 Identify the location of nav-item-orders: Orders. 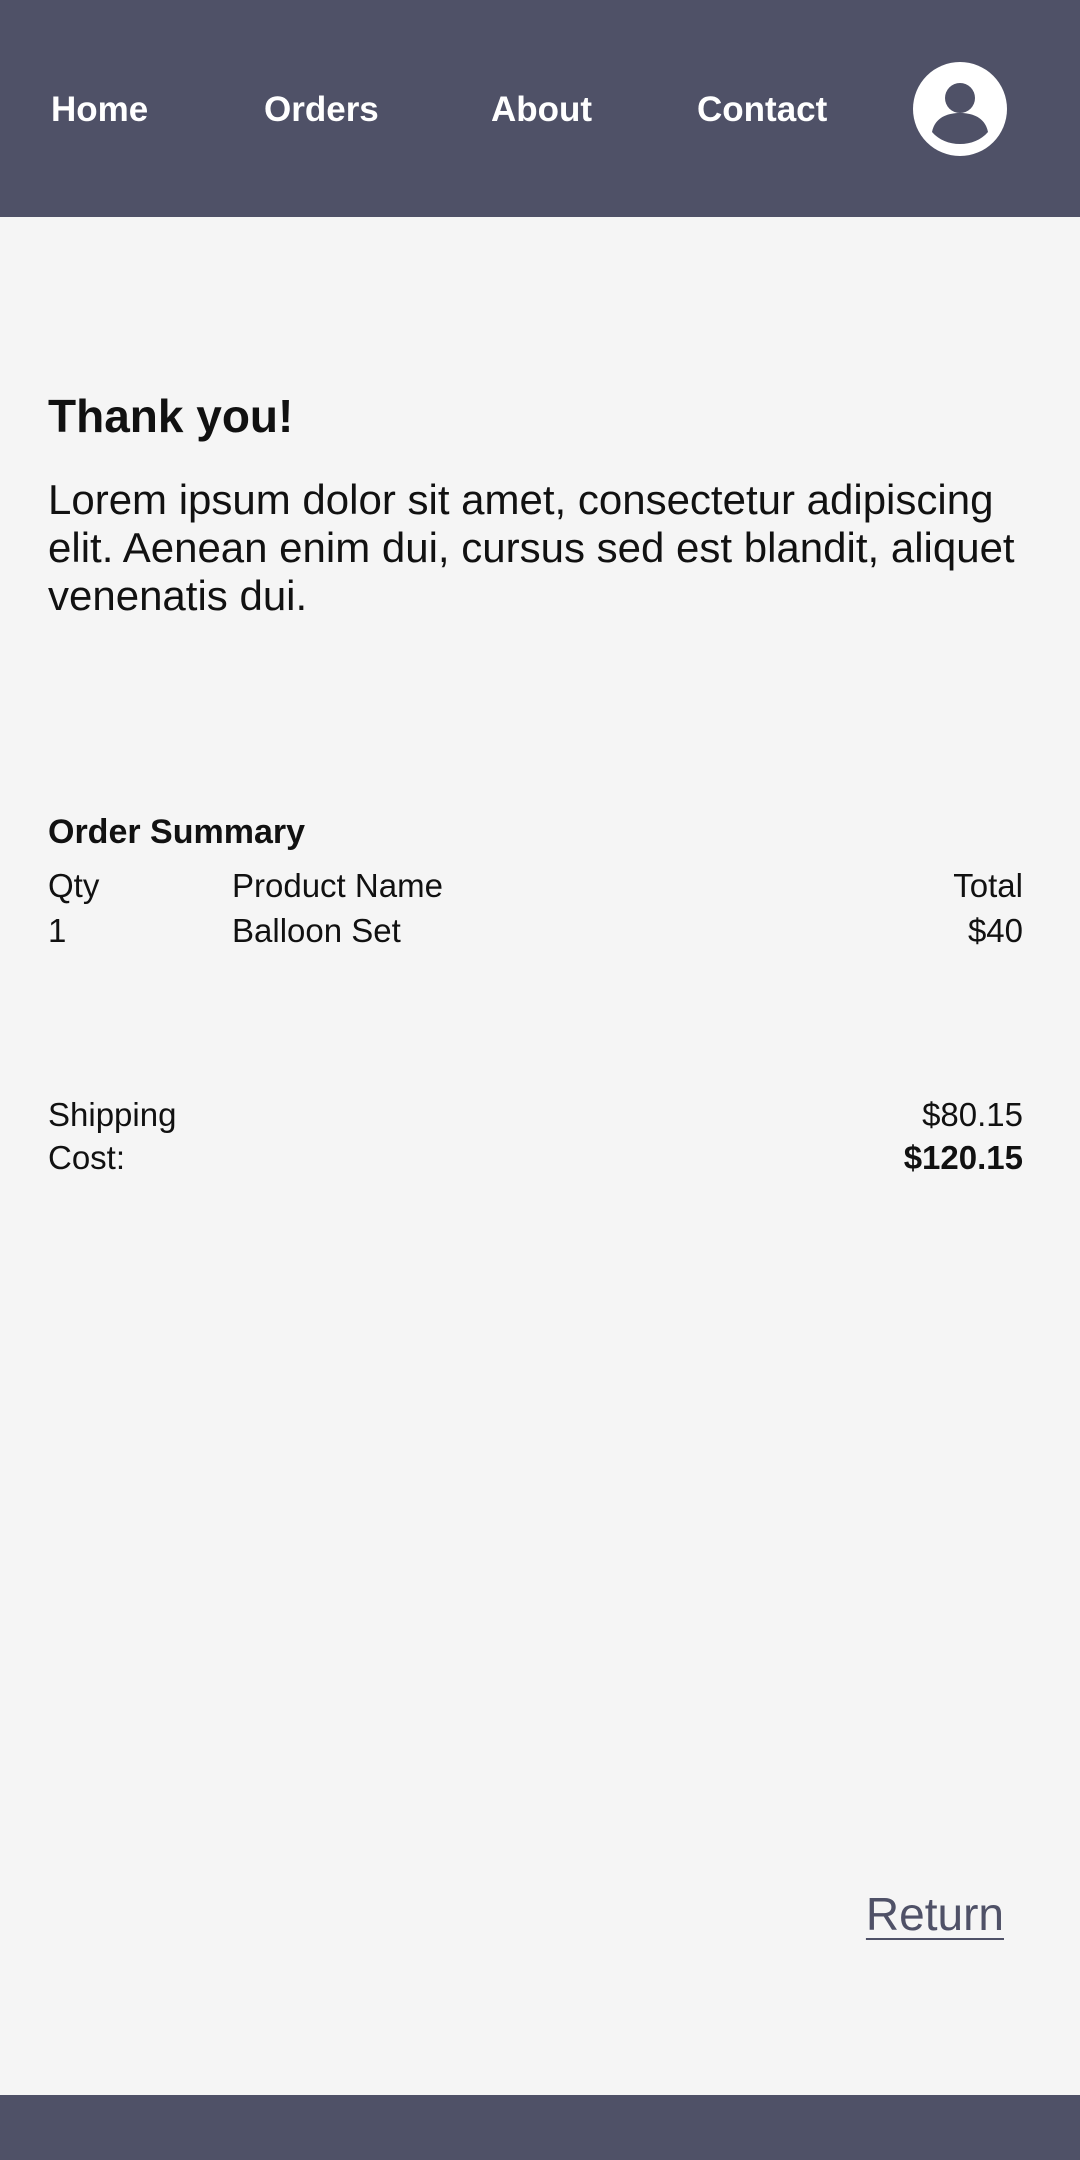
(321, 110).